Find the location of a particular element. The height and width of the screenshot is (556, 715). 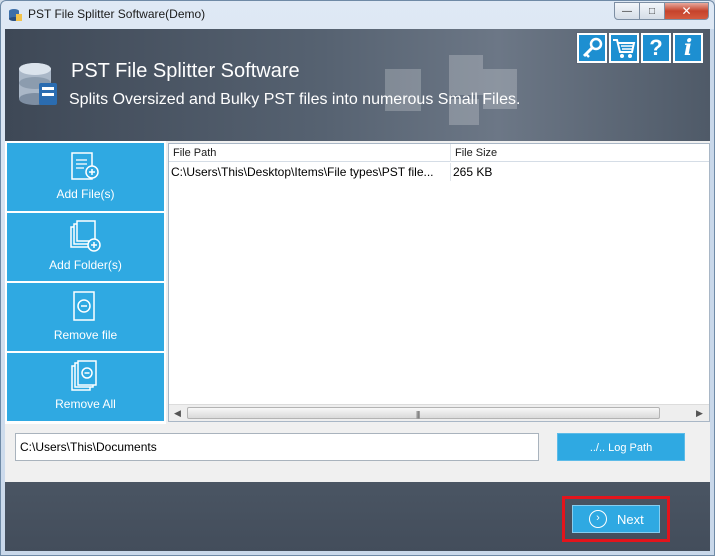

next-button: › Next is located at coordinates (616, 519).